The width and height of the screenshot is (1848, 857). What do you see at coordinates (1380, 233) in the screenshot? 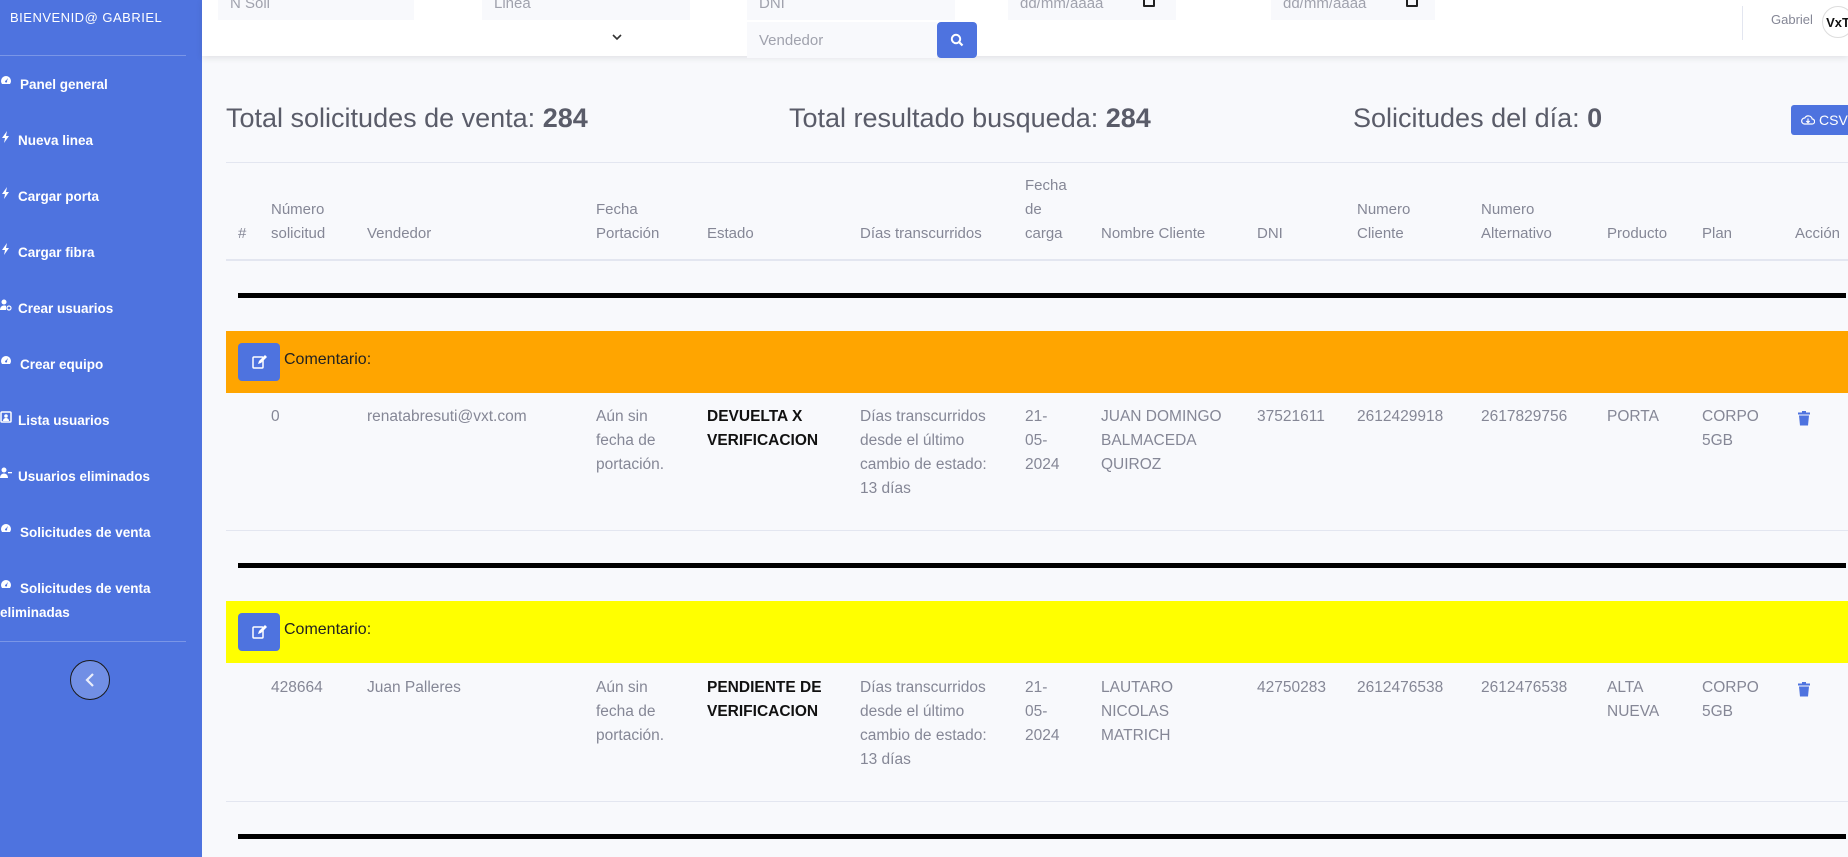
I see `th-line: Cliente` at bounding box center [1380, 233].